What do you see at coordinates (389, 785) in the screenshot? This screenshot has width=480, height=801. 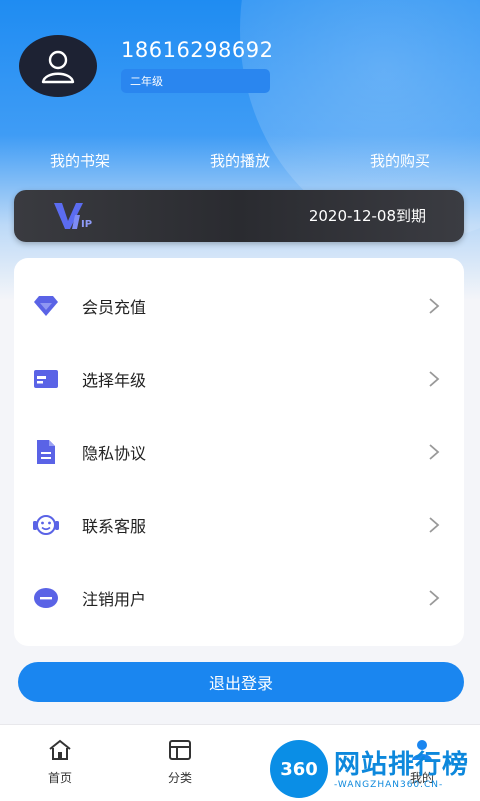 I see `watermark-subtitle: -WANGZHAN360.CN-` at bounding box center [389, 785].